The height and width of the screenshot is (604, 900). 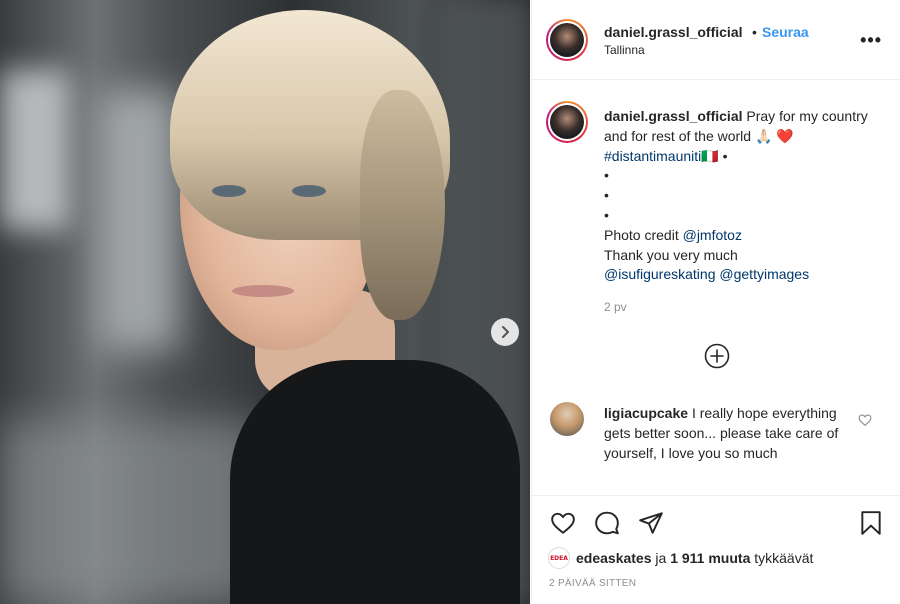 What do you see at coordinates (673, 32) in the screenshot?
I see `author-username: daniel.grassl_official` at bounding box center [673, 32].